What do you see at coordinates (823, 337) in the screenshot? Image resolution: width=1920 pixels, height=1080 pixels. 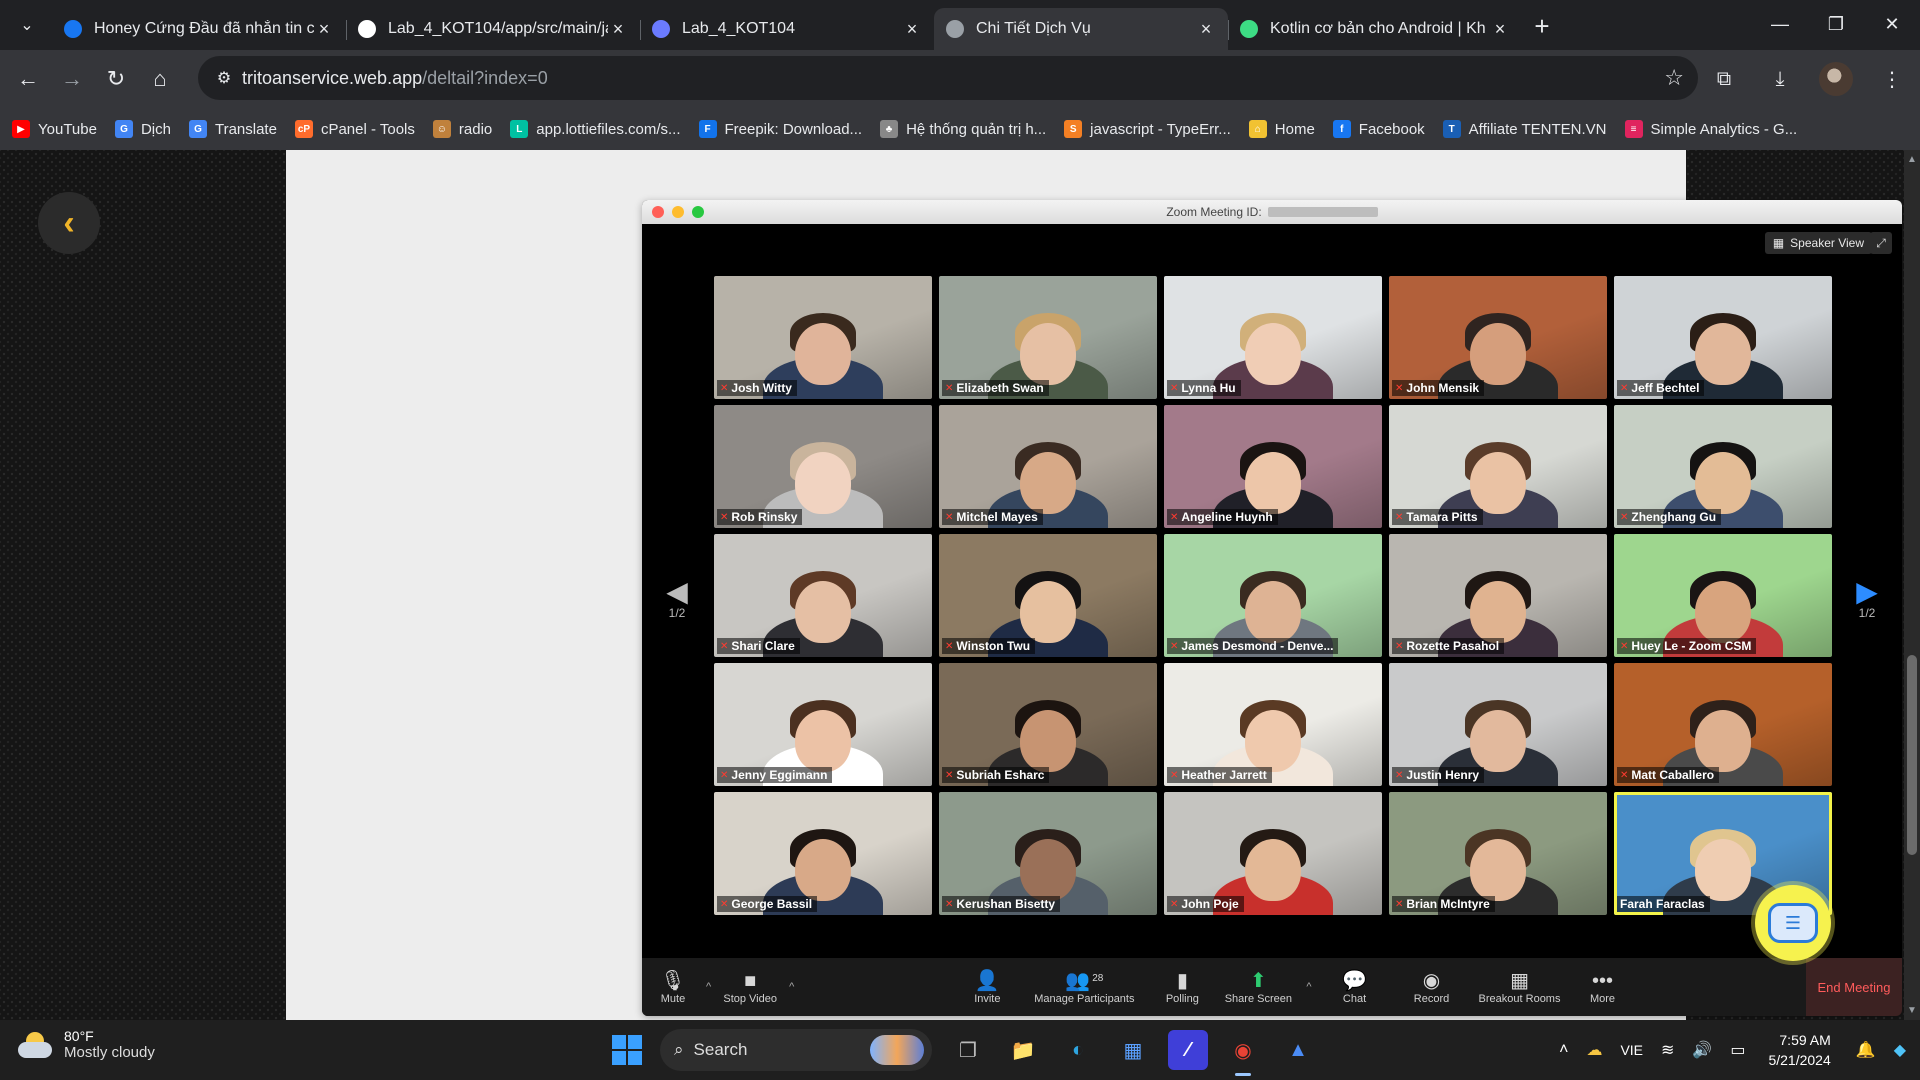 I see `participant-video-tile: ✕ Josh Witty` at bounding box center [823, 337].